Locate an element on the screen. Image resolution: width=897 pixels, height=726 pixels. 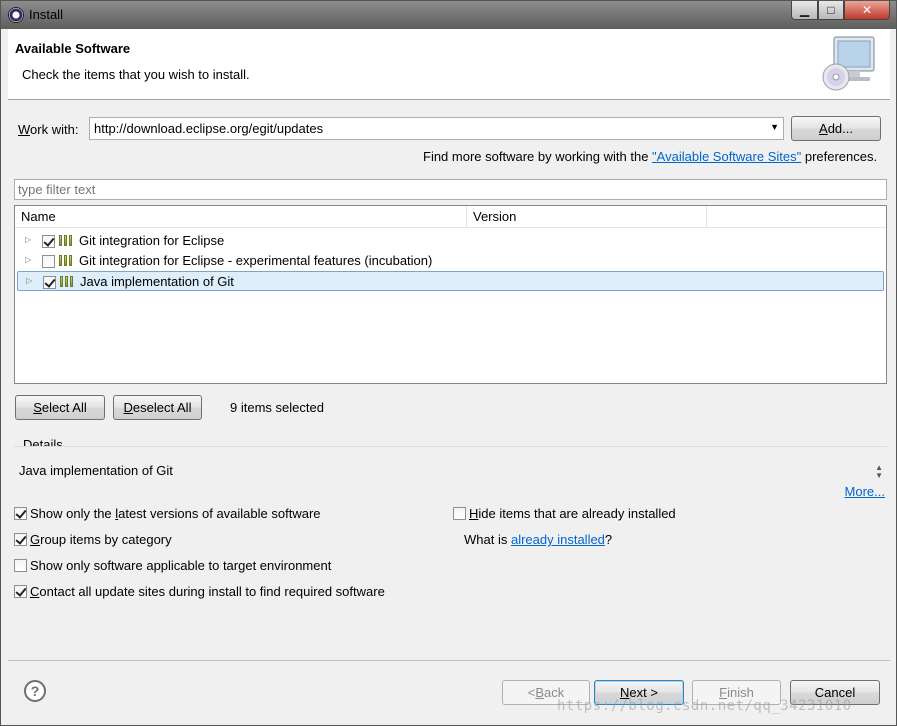
hide-installed-checkbox is located at coordinates (459, 513).